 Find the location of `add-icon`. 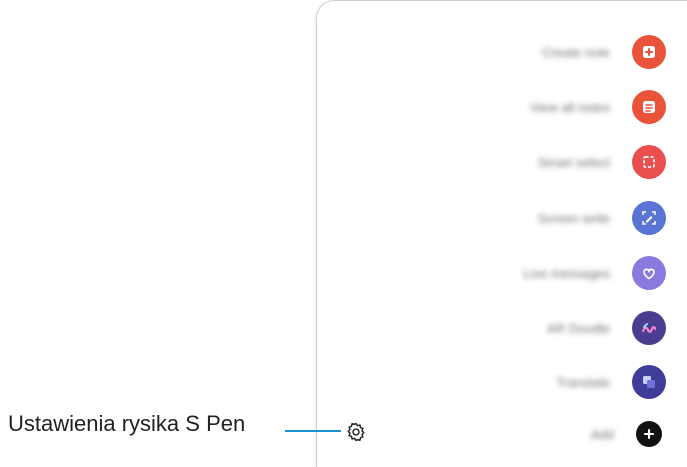

add-icon is located at coordinates (649, 434).